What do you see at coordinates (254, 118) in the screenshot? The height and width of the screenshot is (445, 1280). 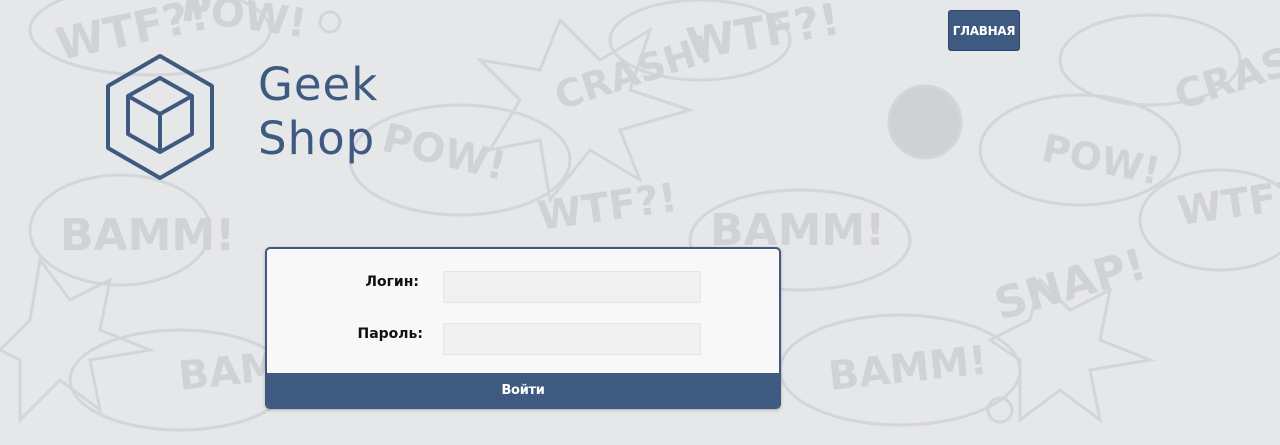 I see `site-logo: Geek Shop` at bounding box center [254, 118].